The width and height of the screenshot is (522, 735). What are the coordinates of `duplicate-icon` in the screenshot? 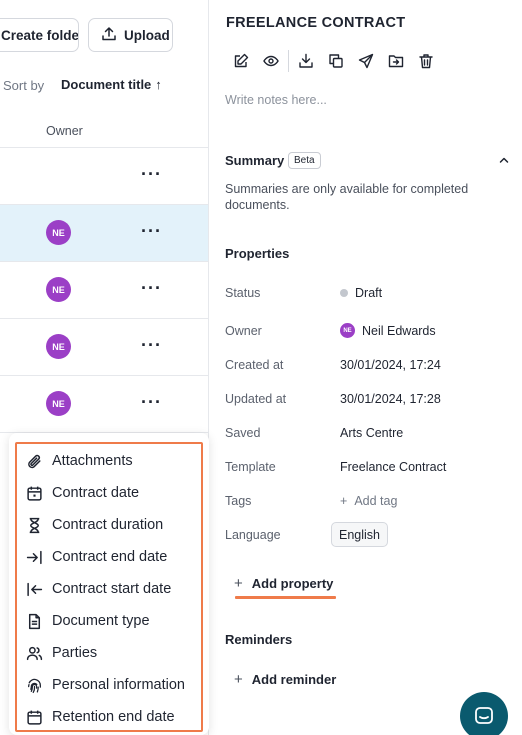 It's located at (336, 61).